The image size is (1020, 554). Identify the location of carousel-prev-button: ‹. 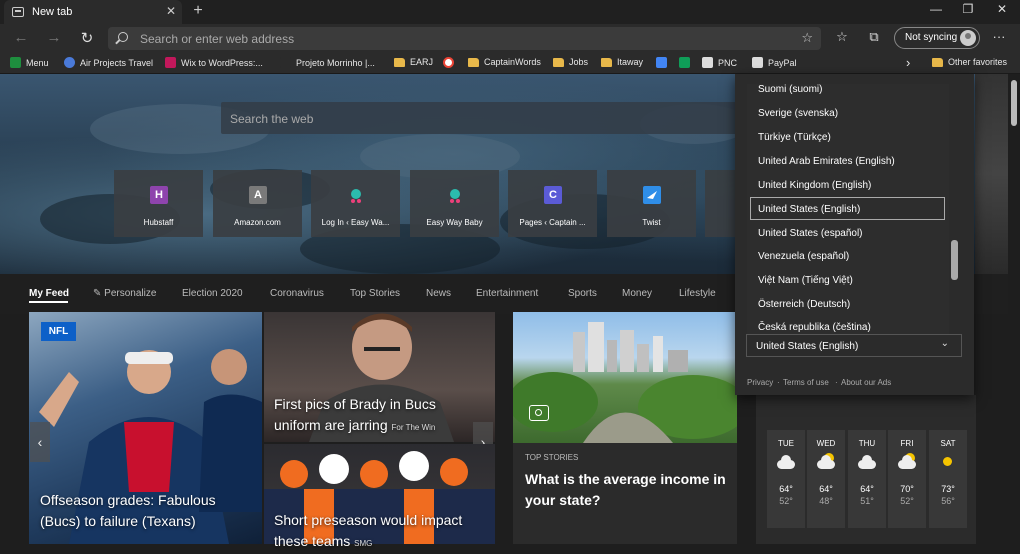
(40, 442).